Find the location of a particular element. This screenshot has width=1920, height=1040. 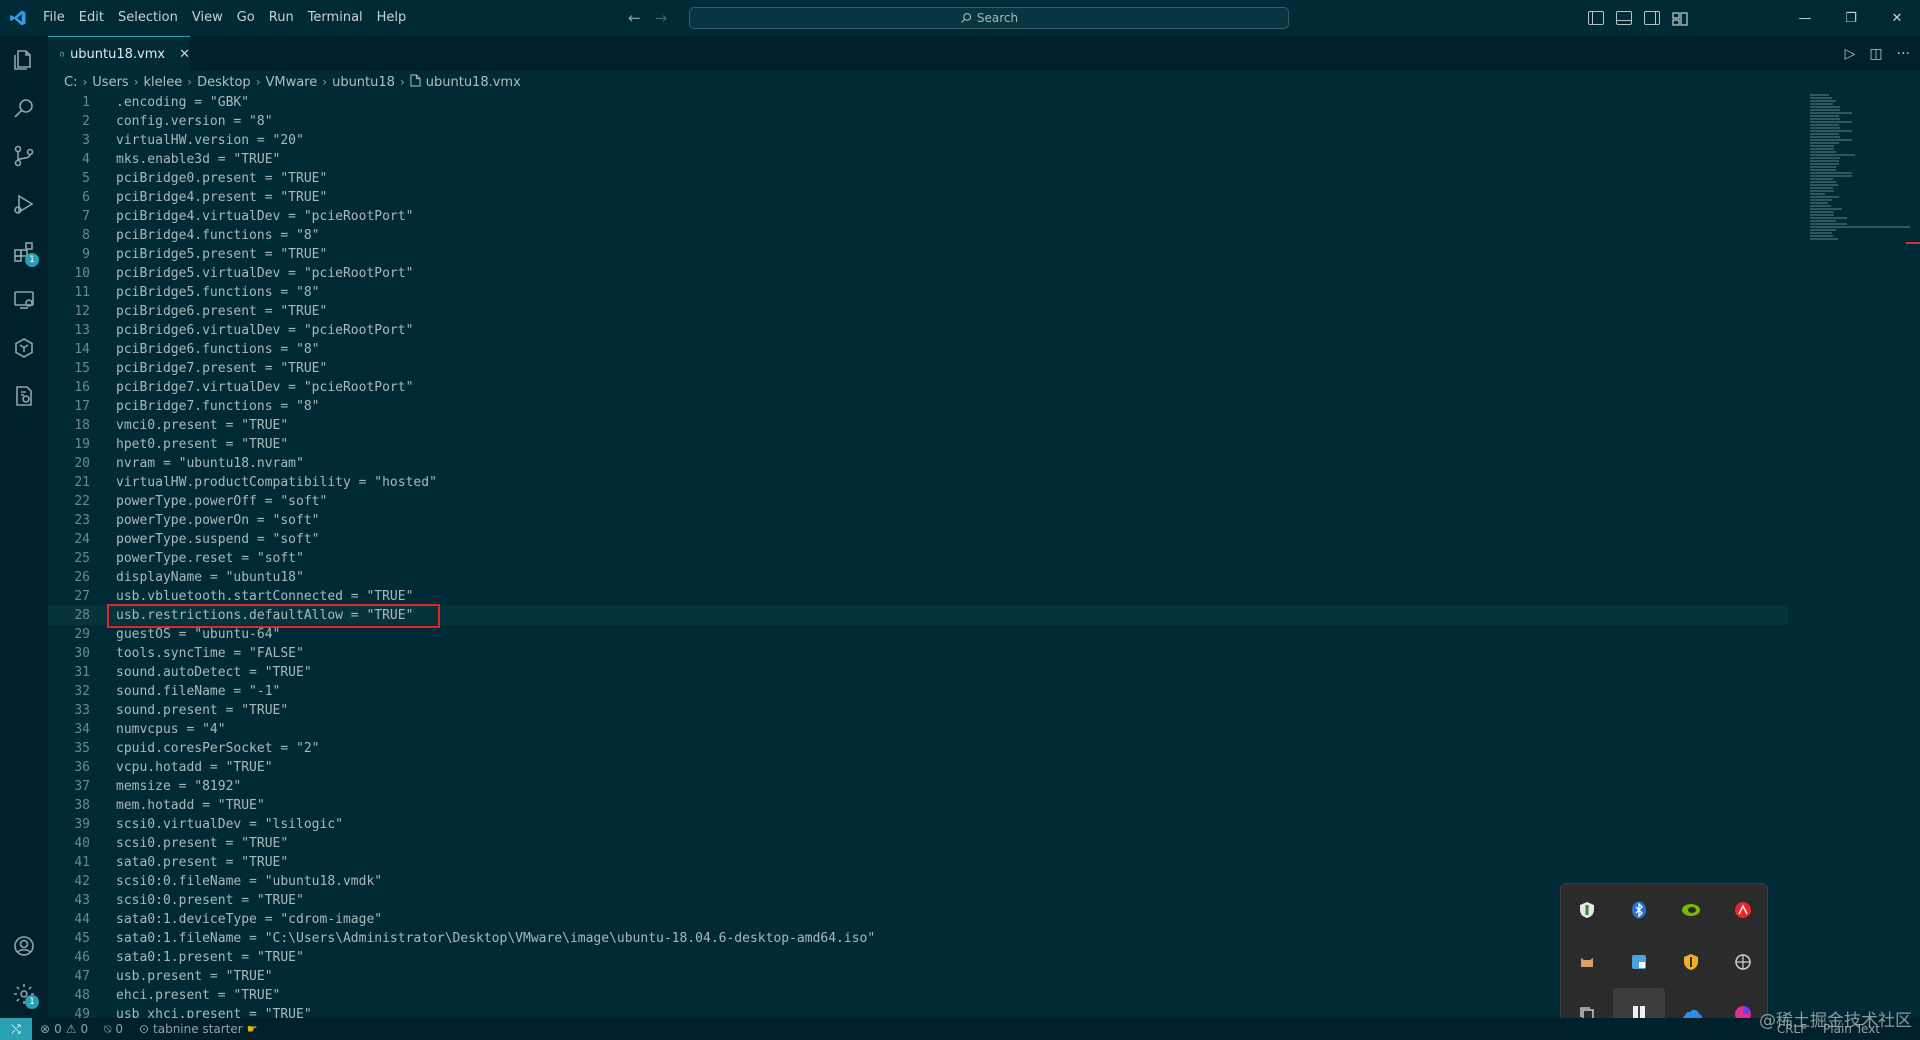

line-number: 44 is located at coordinates (82, 919).